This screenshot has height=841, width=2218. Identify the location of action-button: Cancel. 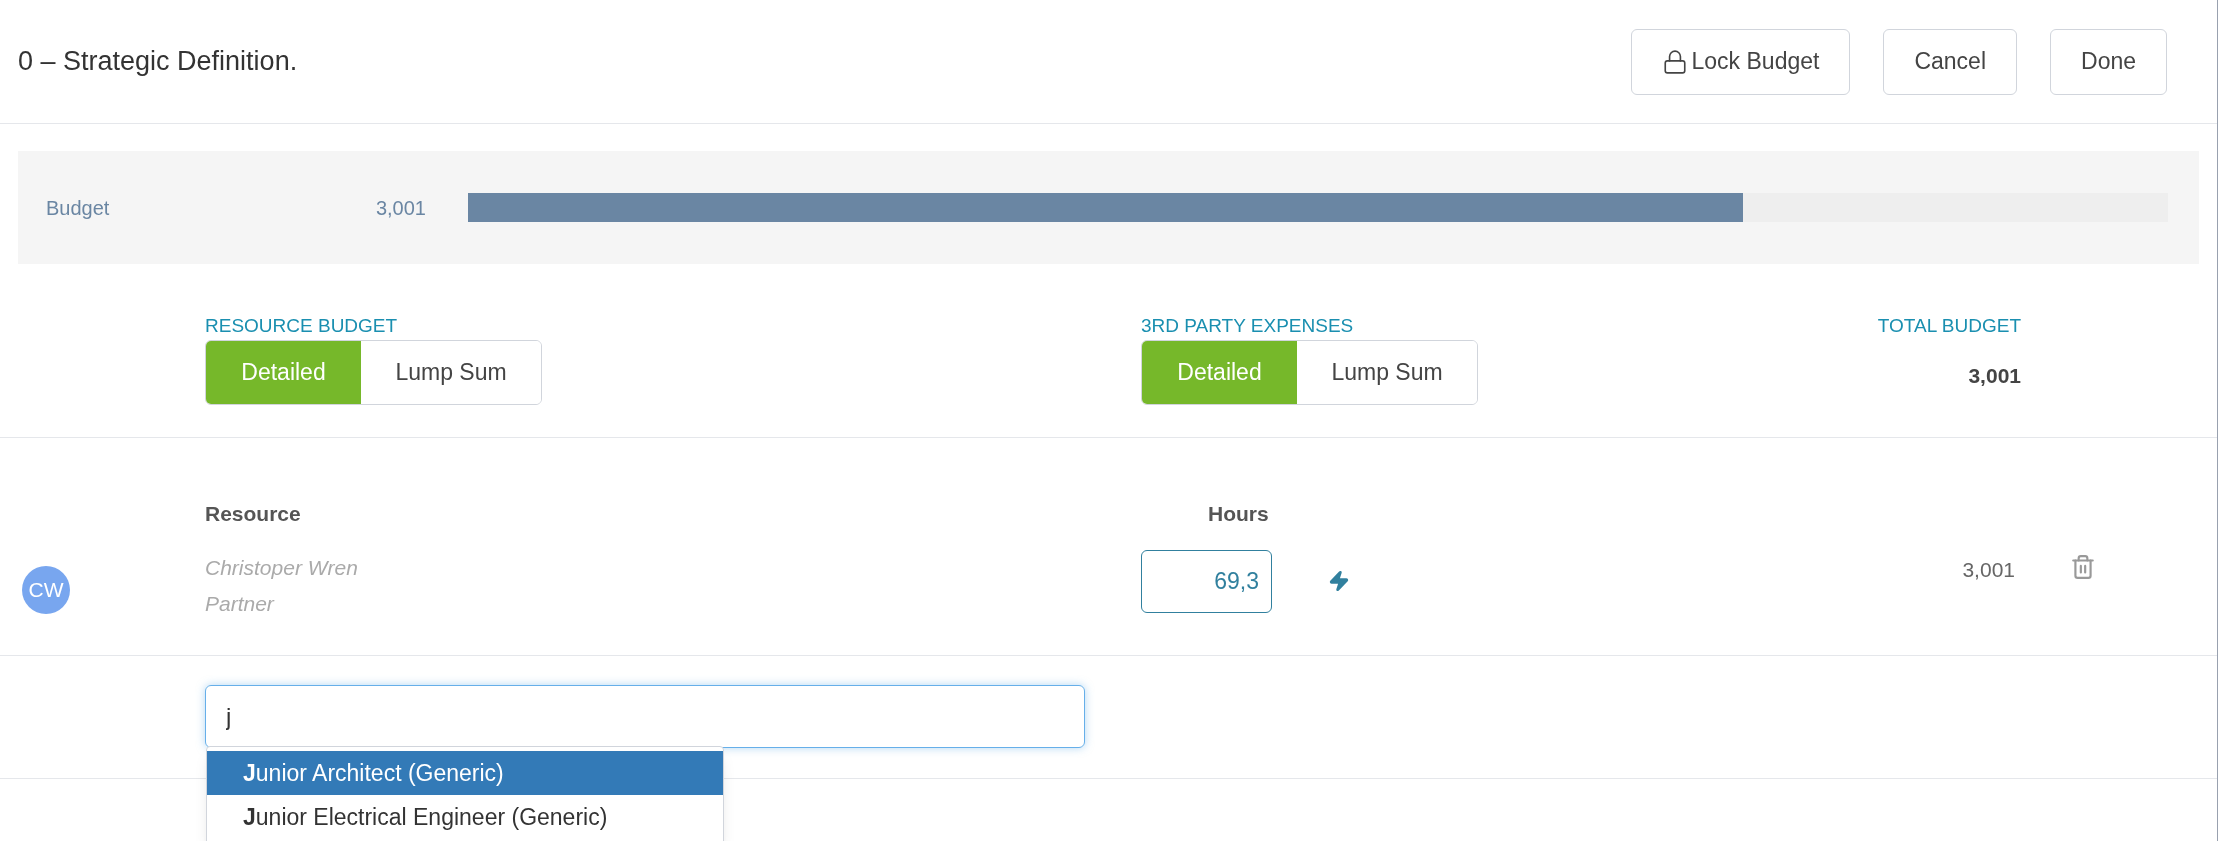
(1950, 61).